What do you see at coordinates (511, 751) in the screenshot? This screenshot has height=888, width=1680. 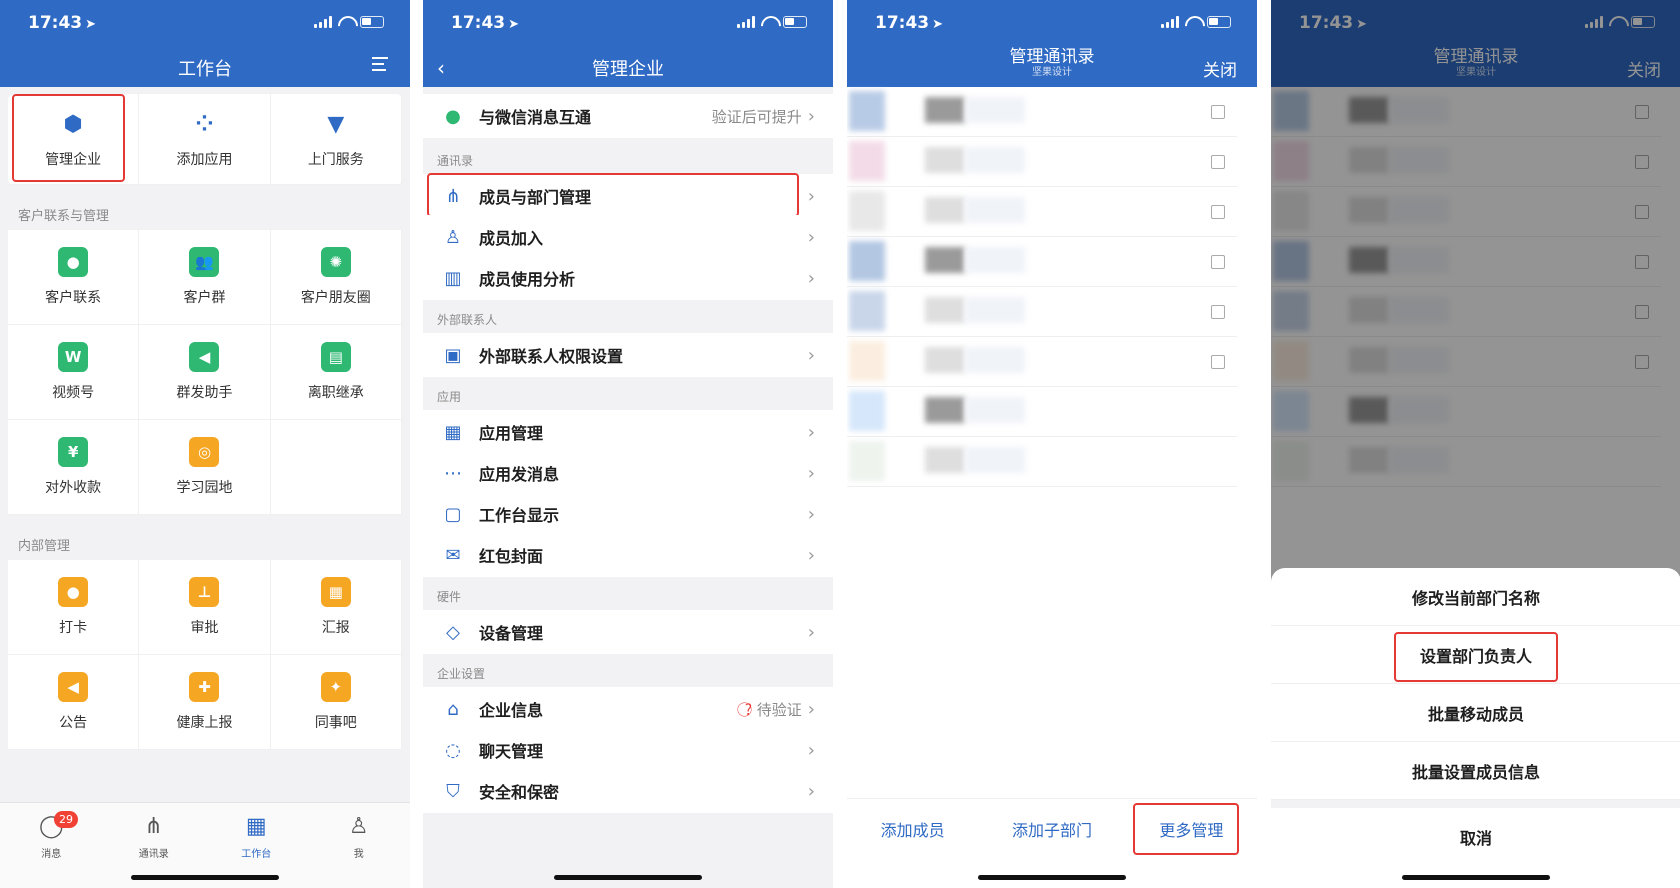 I see `row-label: 聊天管理` at bounding box center [511, 751].